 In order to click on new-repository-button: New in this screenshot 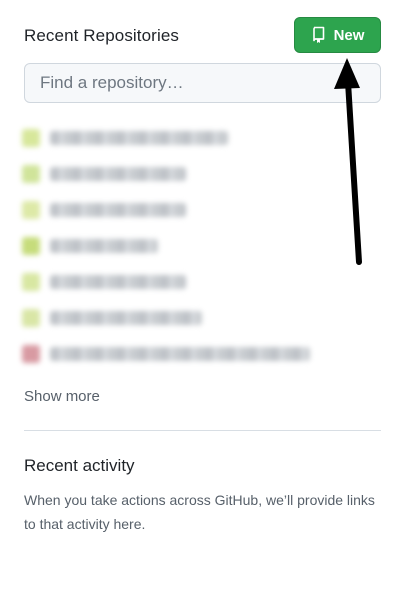, I will do `click(337, 35)`.